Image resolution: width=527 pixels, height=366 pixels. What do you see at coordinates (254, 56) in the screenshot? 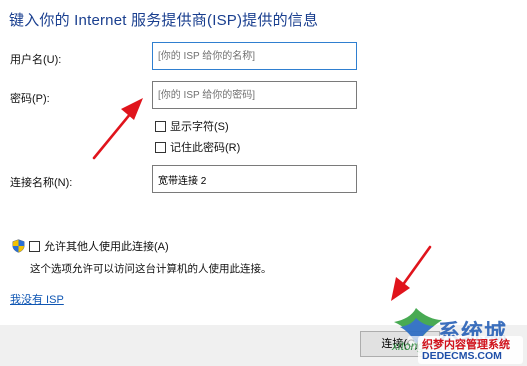
I see `username-field` at bounding box center [254, 56].